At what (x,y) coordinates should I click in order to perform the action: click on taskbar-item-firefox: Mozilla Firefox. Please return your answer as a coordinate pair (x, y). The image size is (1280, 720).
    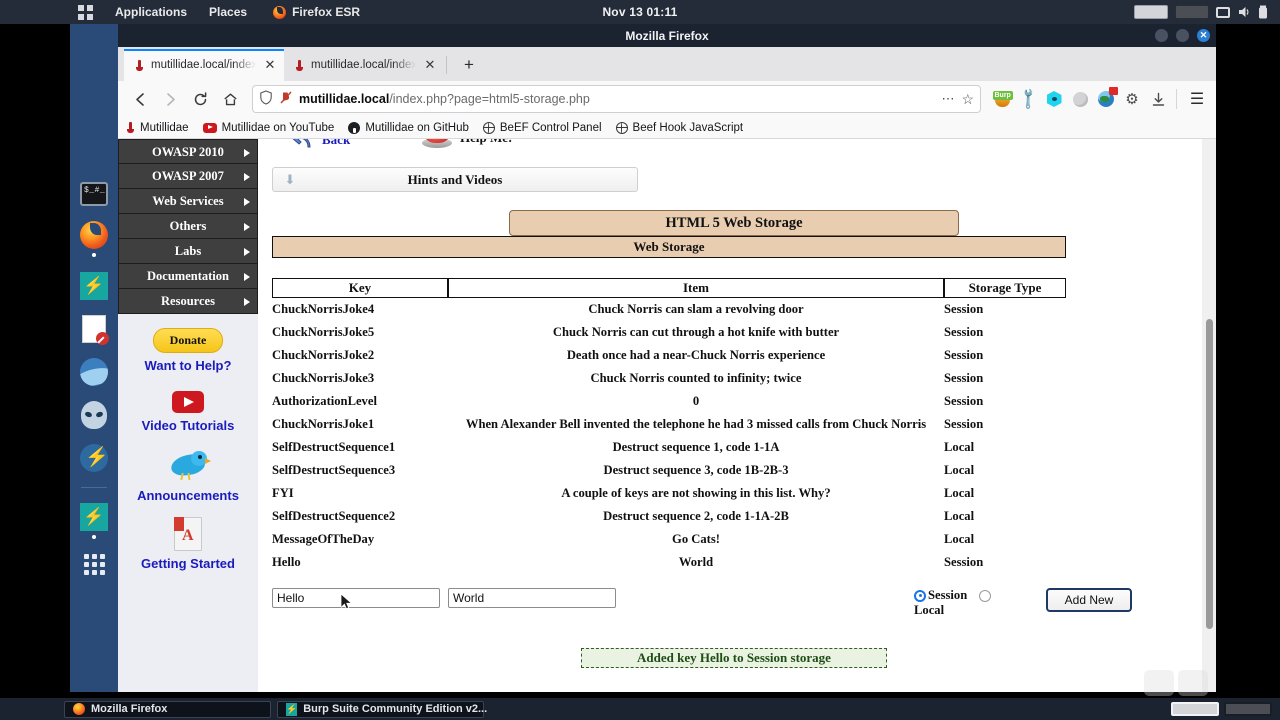
    Looking at the image, I should click on (167, 709).